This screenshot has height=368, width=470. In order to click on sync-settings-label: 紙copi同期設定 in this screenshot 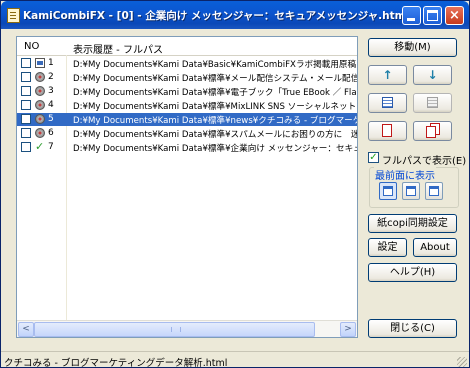, I will do `click(412, 223)`.